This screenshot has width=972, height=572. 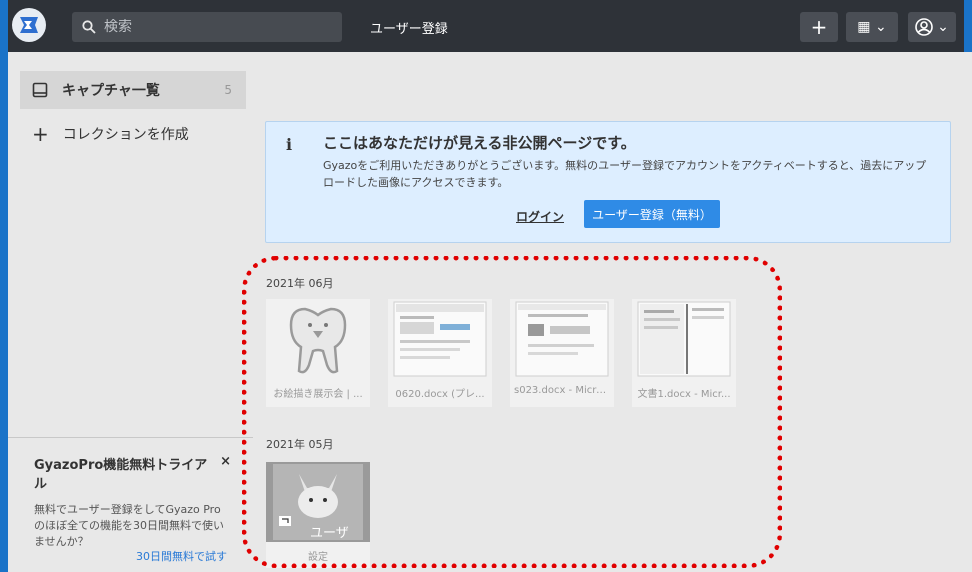 I want to click on close-icon: ×, so click(x=225, y=473).